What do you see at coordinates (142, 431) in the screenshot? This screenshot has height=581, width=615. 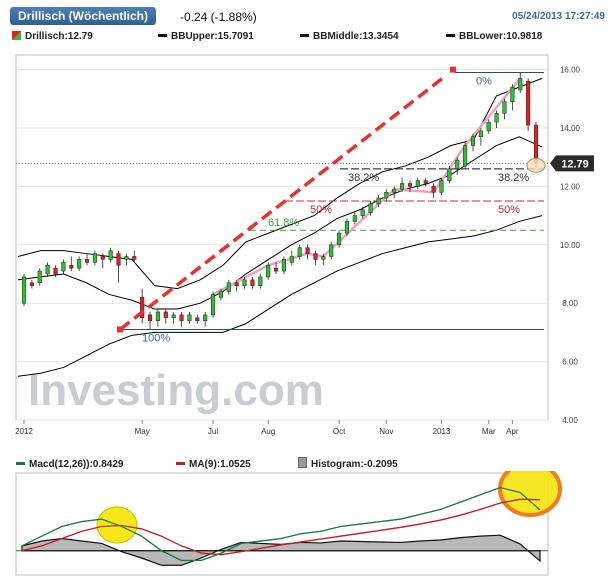 I see `x-tick-label: May` at bounding box center [142, 431].